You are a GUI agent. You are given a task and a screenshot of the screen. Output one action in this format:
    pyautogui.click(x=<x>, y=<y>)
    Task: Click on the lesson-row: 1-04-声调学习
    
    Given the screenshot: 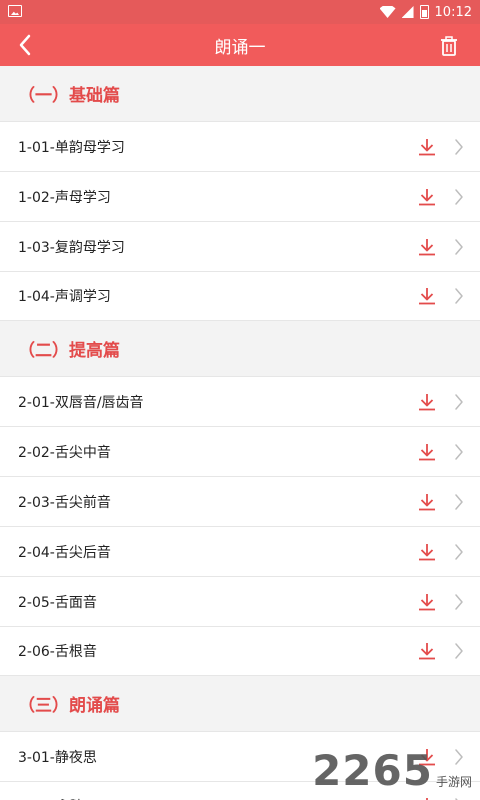 What is the action you would take?
    pyautogui.click(x=240, y=296)
    